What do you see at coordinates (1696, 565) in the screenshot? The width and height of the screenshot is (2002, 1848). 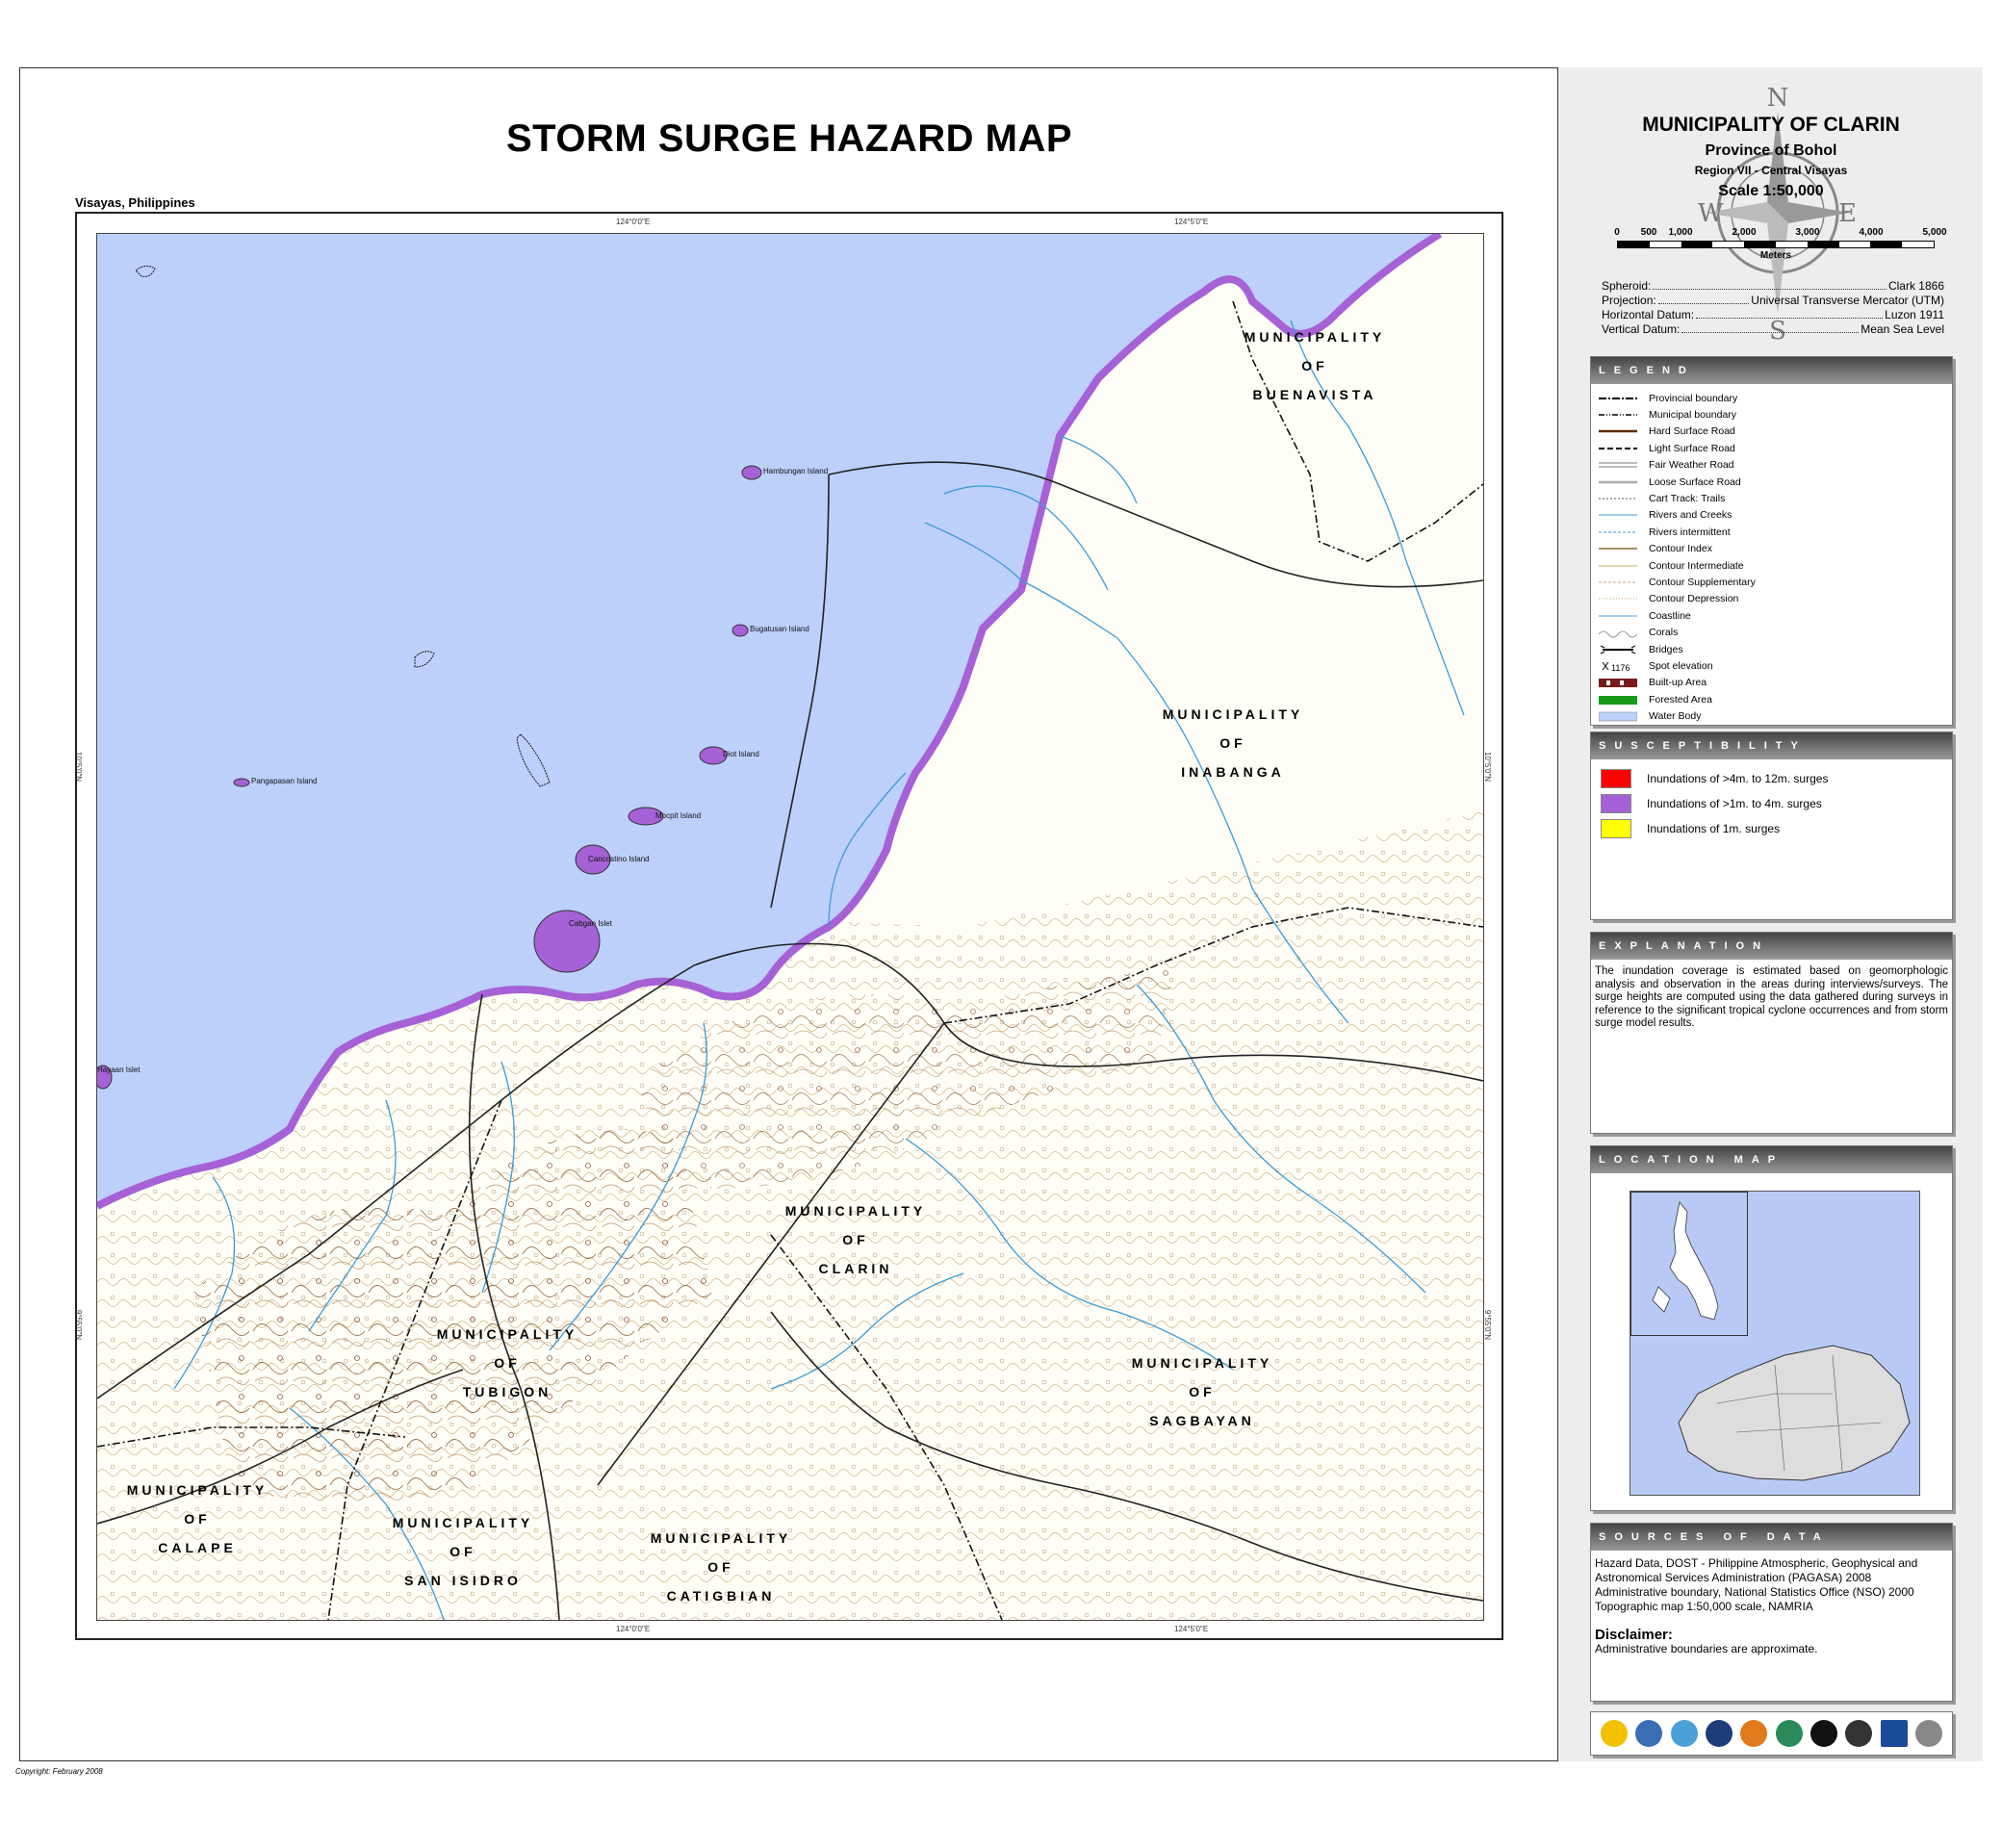 I see `legend-label: Contour Intermediate` at bounding box center [1696, 565].